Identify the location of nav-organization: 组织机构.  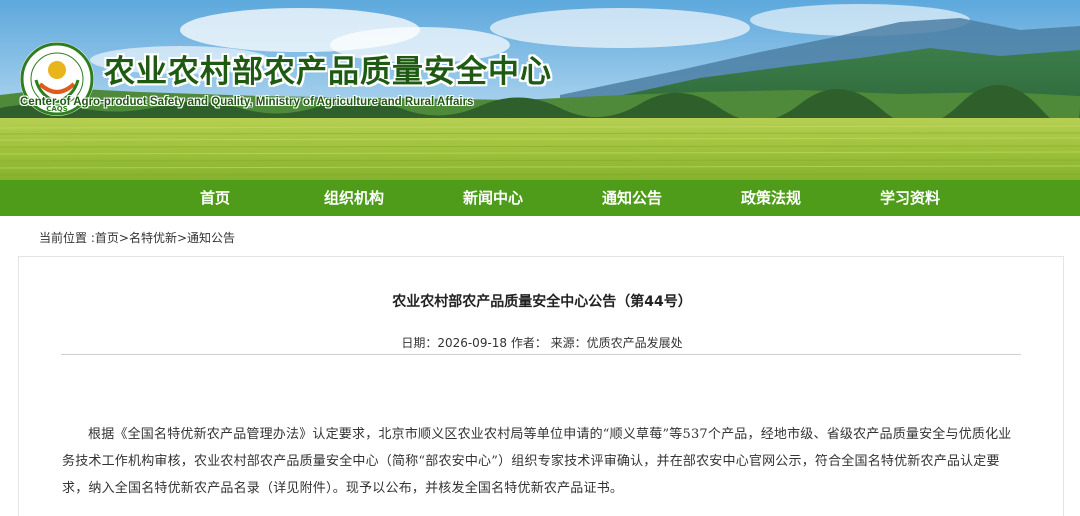
(354, 198).